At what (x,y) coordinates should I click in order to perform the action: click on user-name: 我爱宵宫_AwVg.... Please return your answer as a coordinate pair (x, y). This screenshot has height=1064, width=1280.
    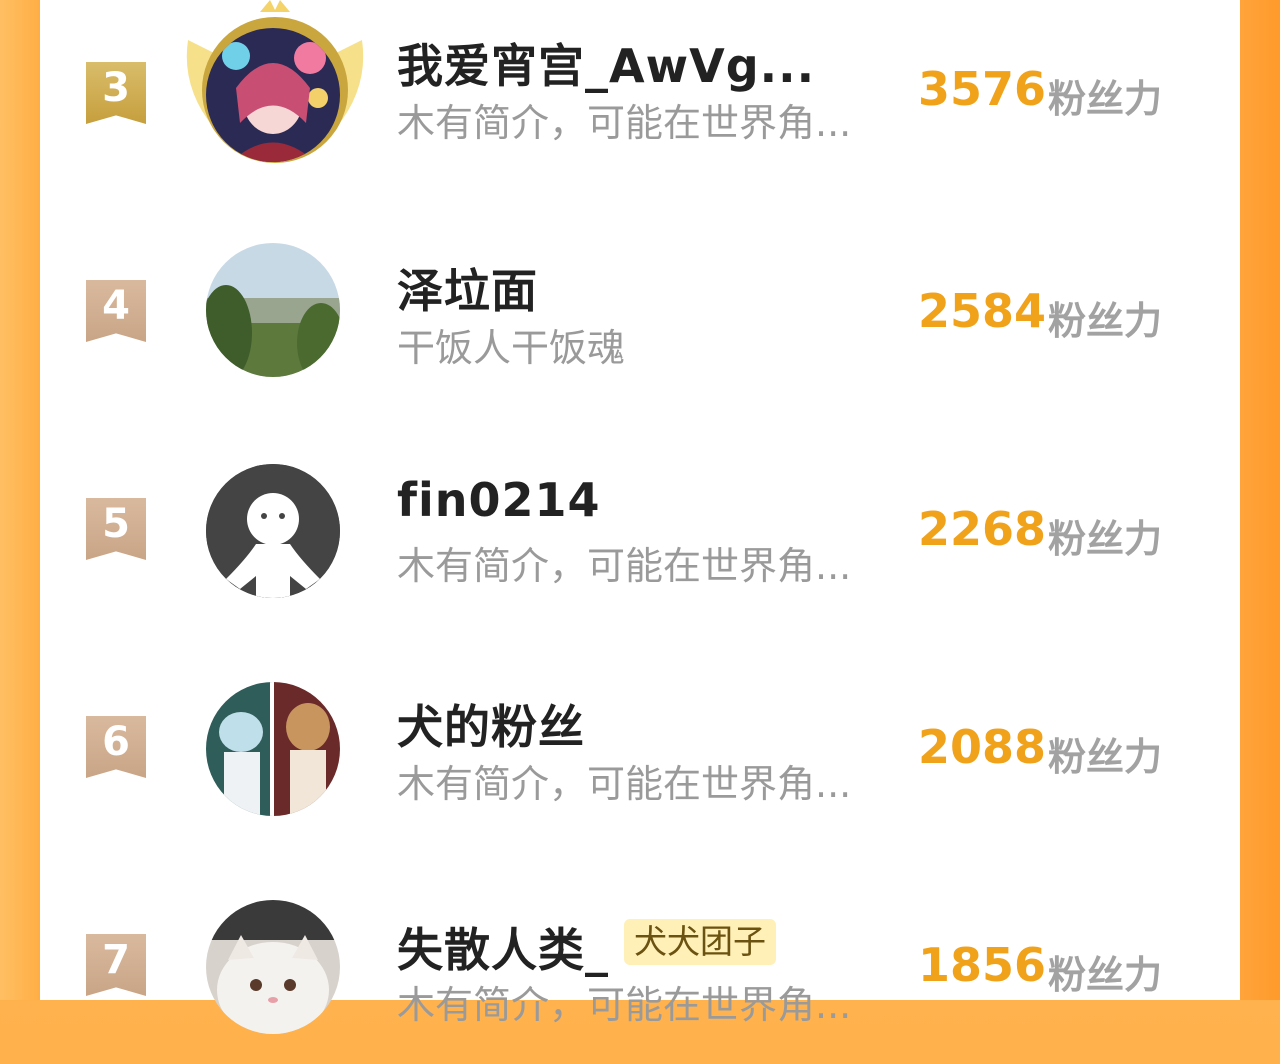
    Looking at the image, I should click on (606, 63).